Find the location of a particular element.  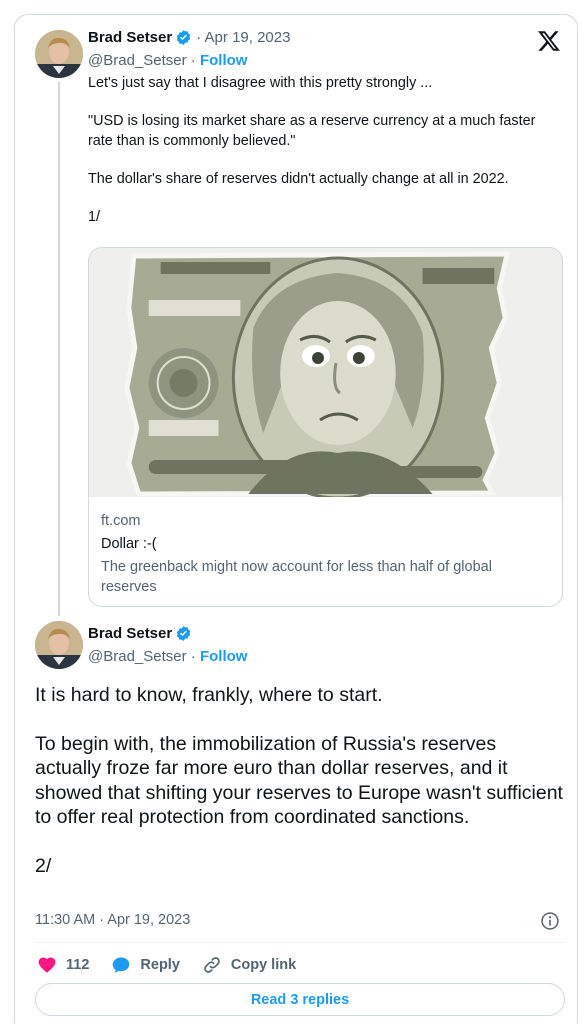

copy-link-label: Copy link is located at coordinates (263, 965).